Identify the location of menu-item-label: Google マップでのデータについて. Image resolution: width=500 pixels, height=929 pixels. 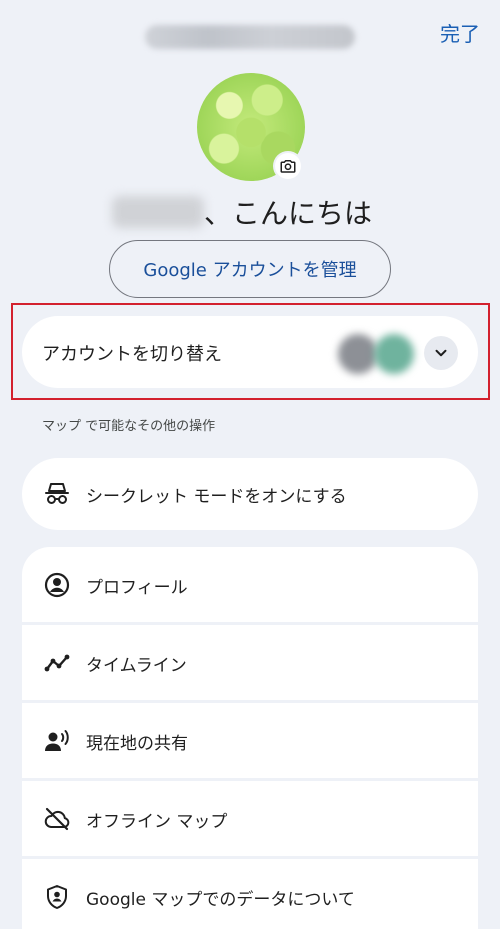
(220, 900).